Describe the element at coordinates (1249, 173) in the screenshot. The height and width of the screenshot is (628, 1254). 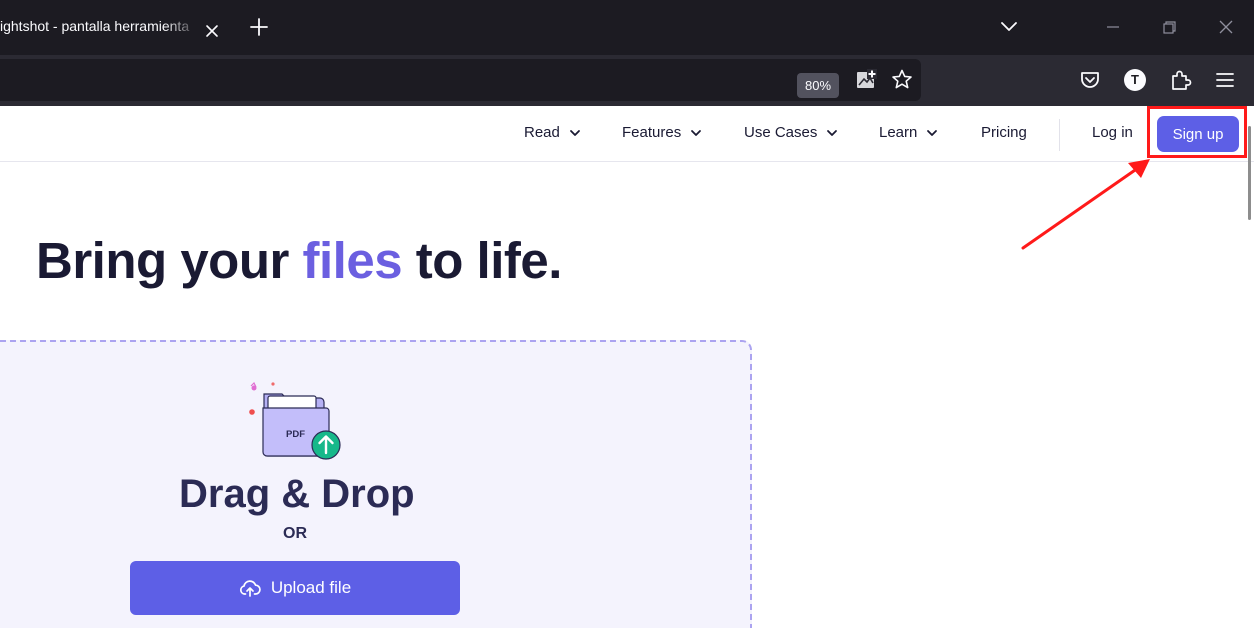
I see `page-scrollbar` at that location.